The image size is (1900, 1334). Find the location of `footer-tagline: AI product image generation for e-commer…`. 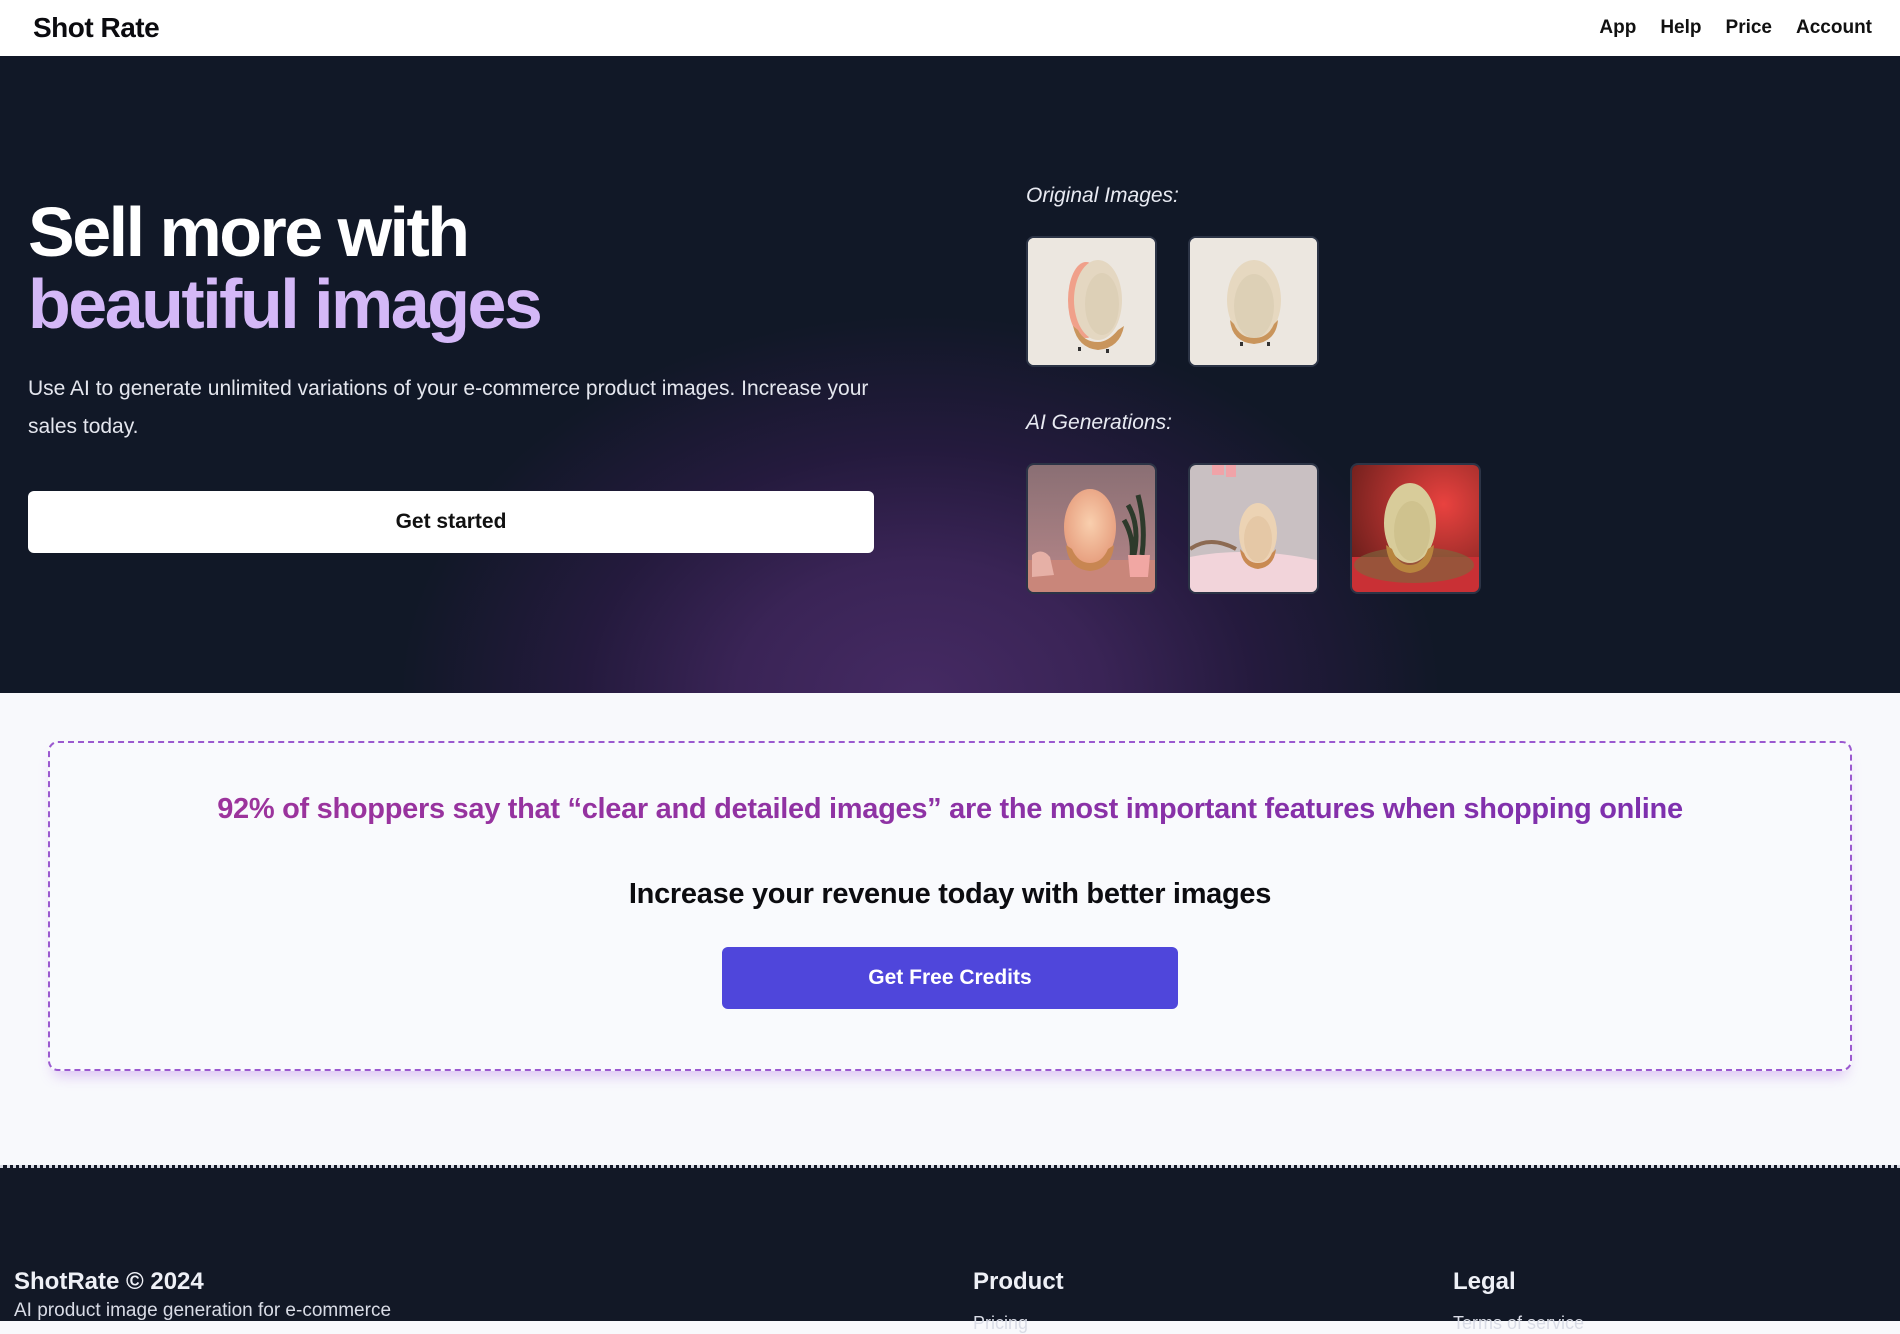

footer-tagline: AI product image generation for e-commer… is located at coordinates (203, 1310).